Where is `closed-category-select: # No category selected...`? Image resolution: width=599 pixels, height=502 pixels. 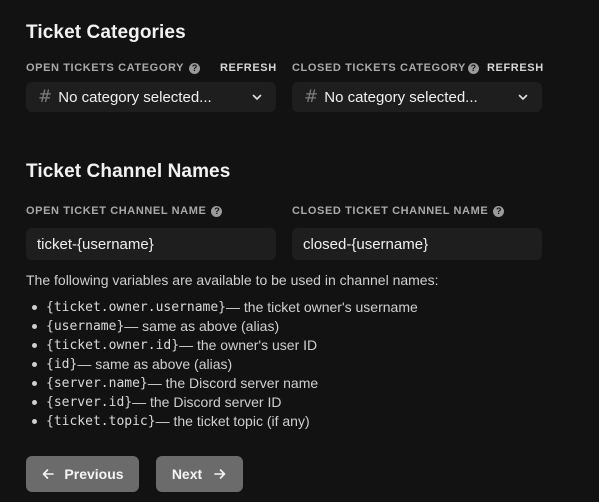
closed-category-select: # No category selected... is located at coordinates (417, 97).